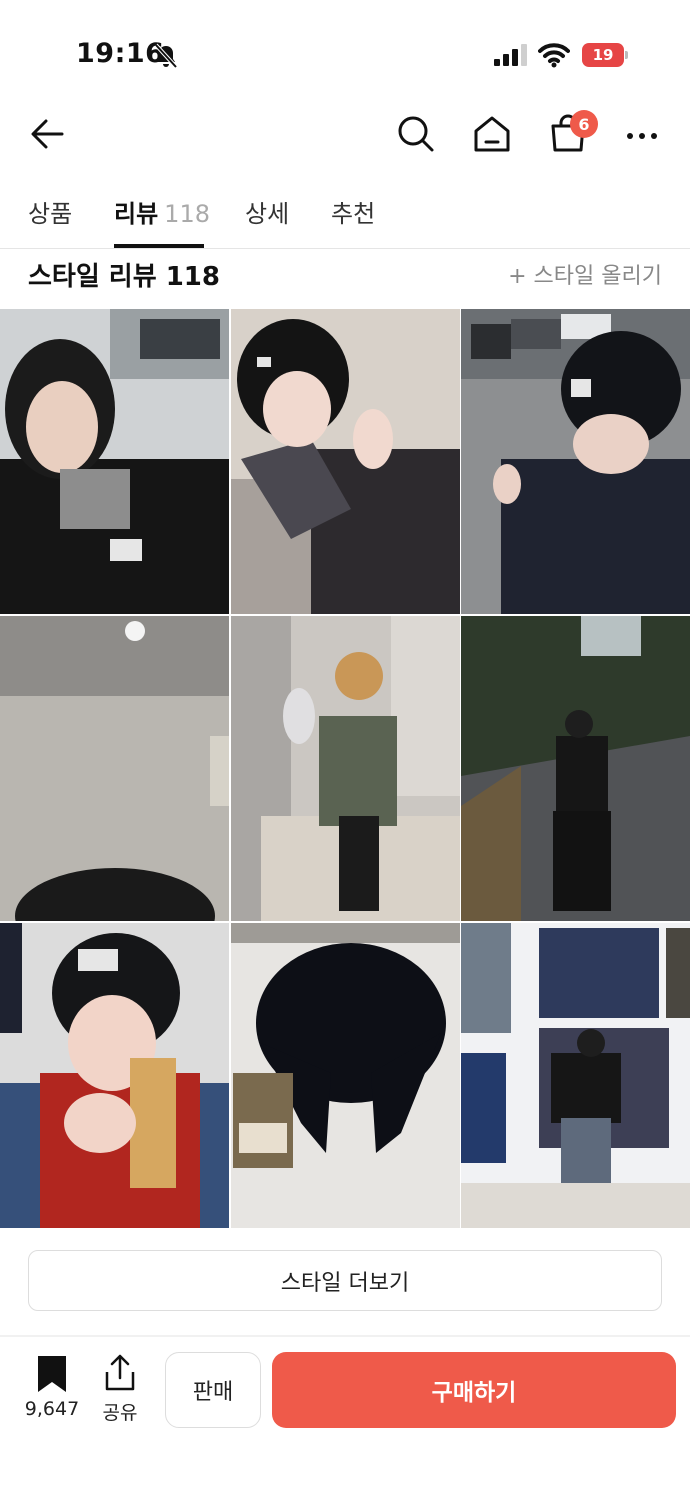 The height and width of the screenshot is (1500, 690). What do you see at coordinates (48, 134) in the screenshot?
I see `back-arrow-icon` at bounding box center [48, 134].